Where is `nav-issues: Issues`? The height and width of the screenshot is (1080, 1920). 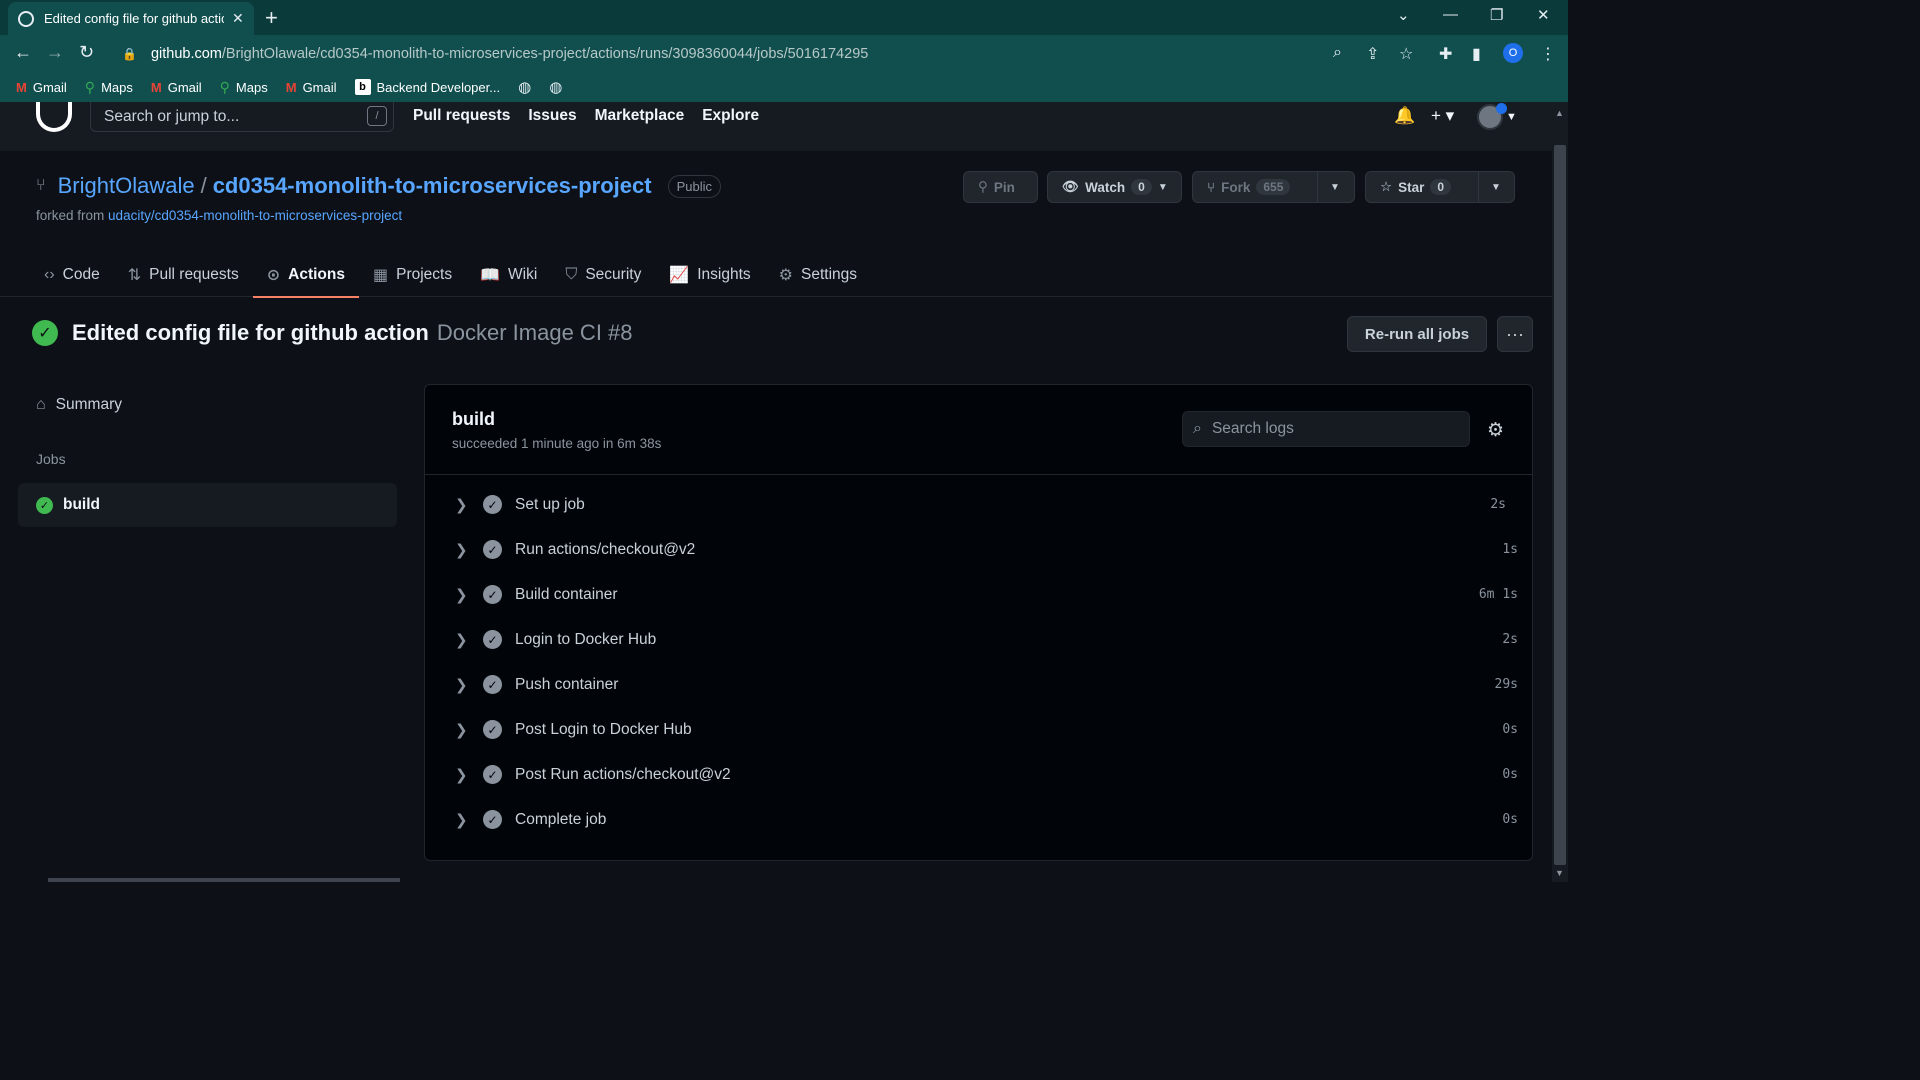 nav-issues: Issues is located at coordinates (552, 116).